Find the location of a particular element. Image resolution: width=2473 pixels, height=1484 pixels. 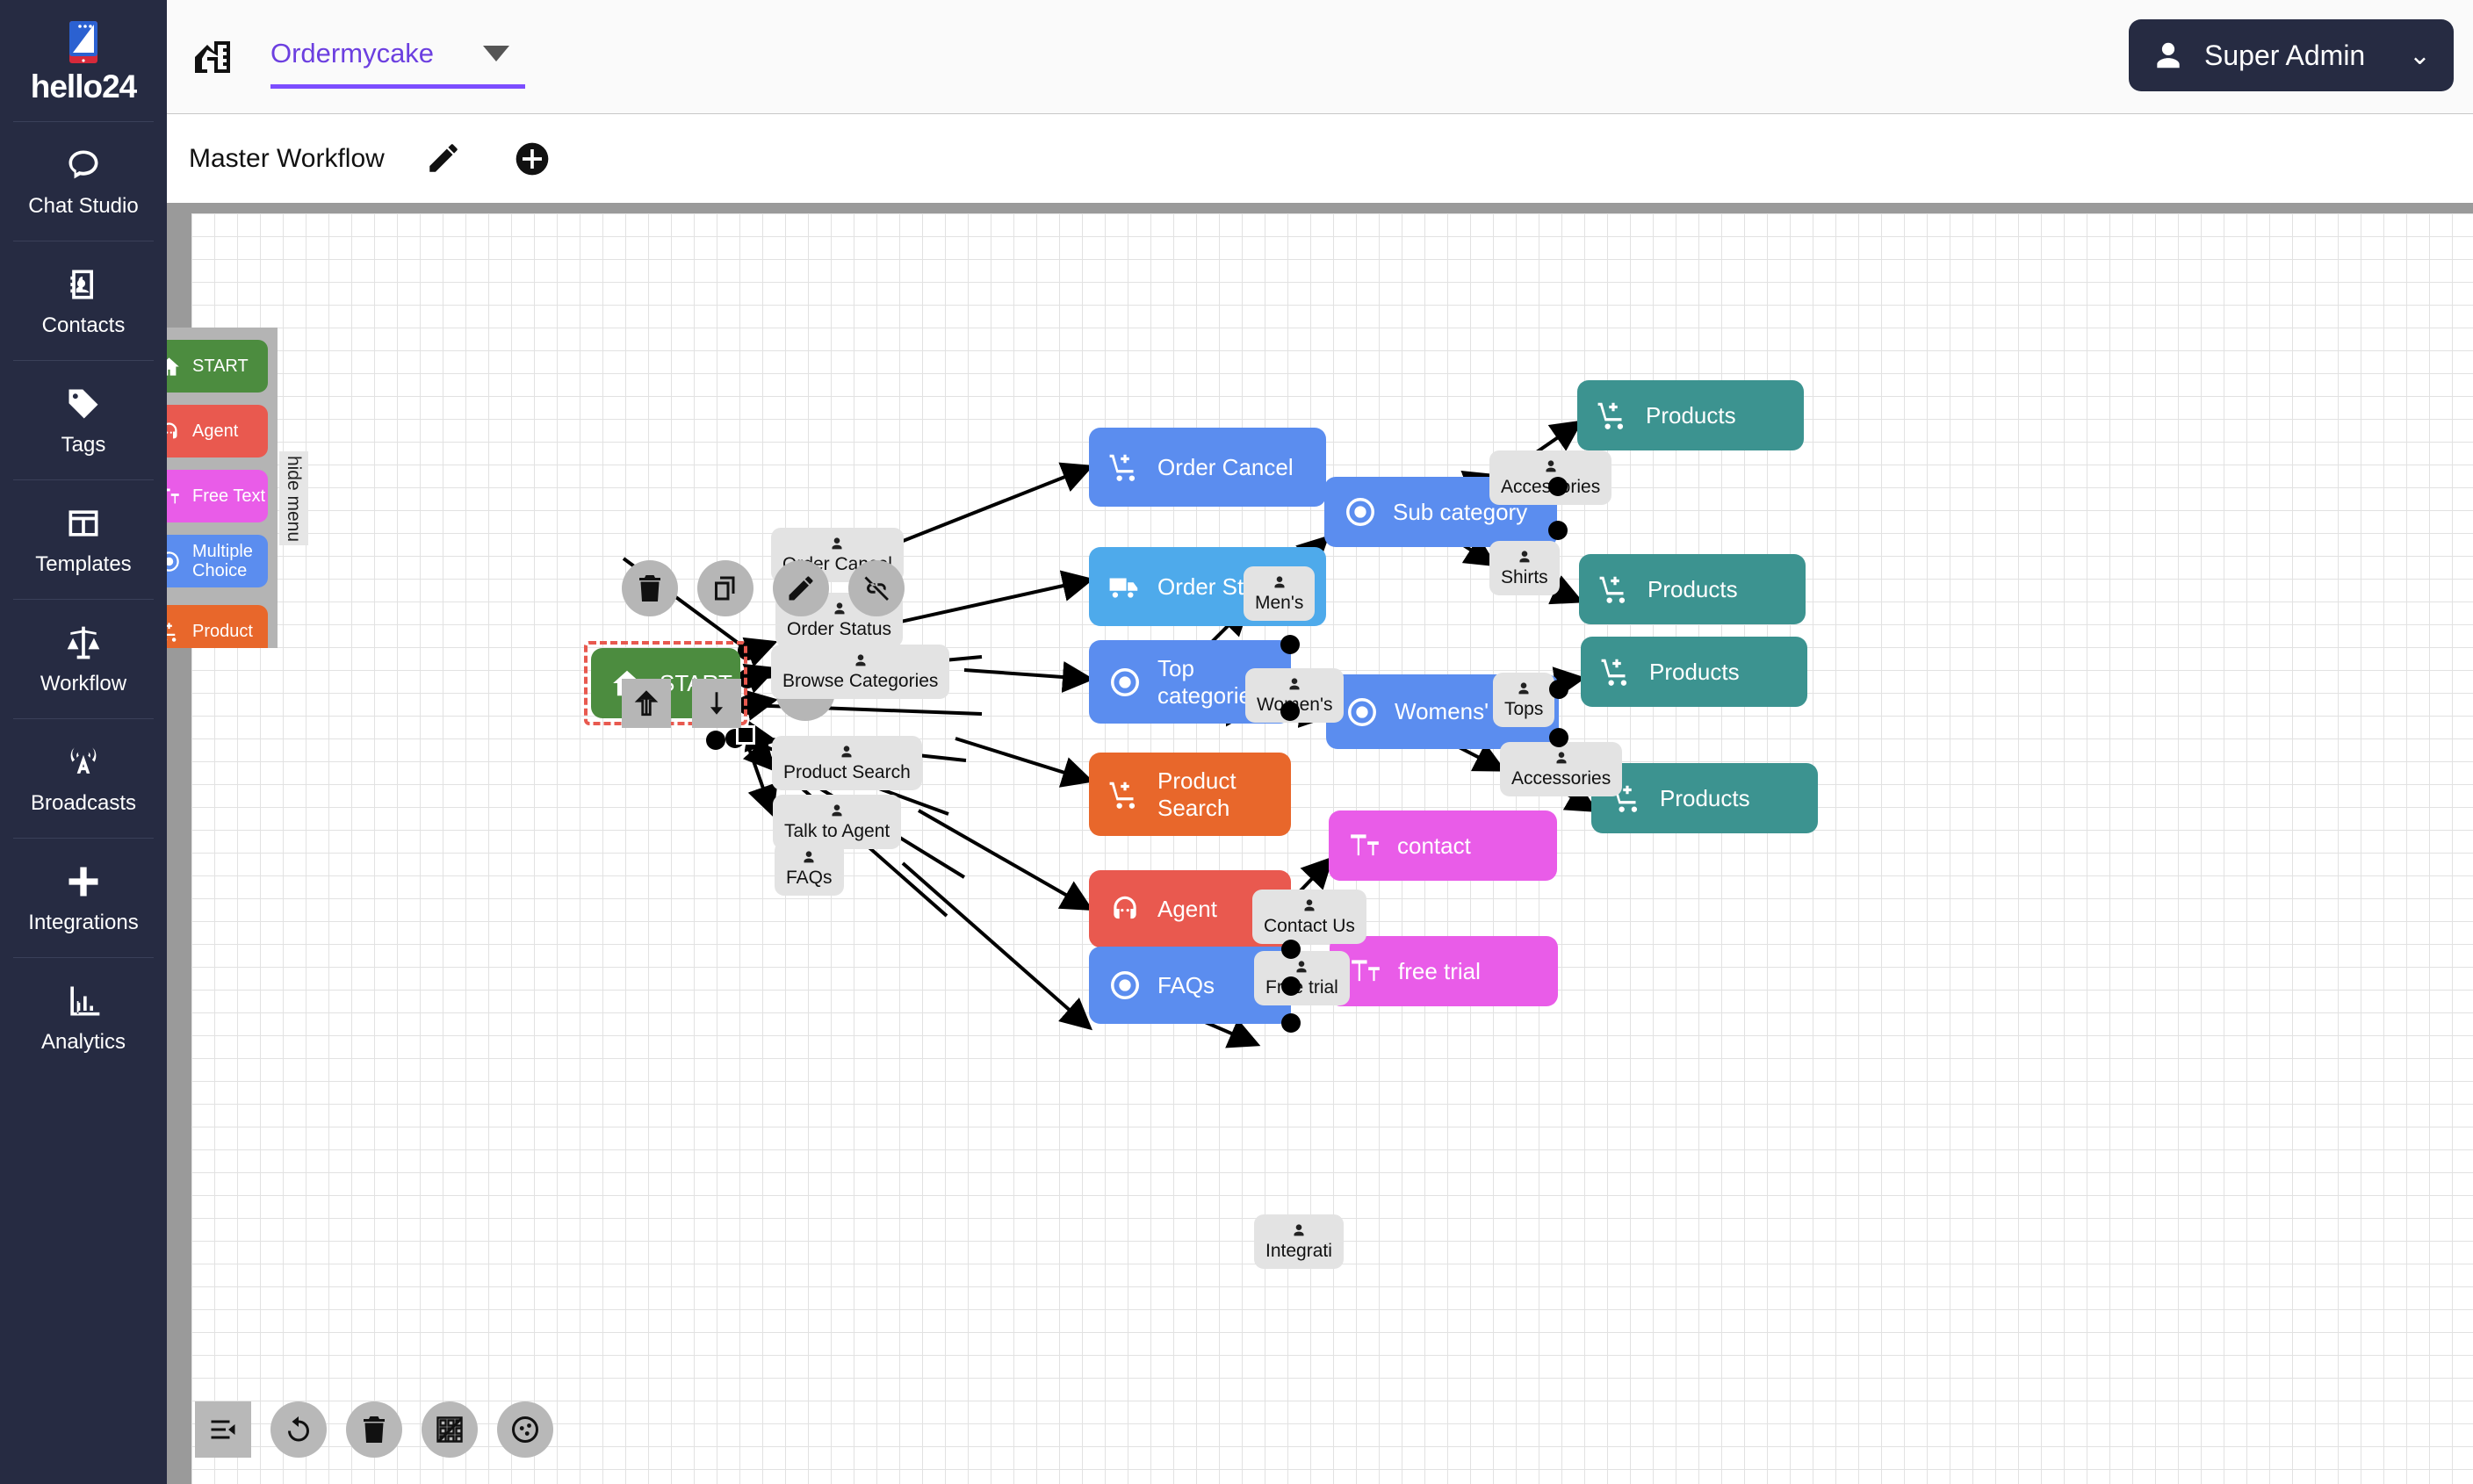

clear-canvas-button is located at coordinates (374, 1429).